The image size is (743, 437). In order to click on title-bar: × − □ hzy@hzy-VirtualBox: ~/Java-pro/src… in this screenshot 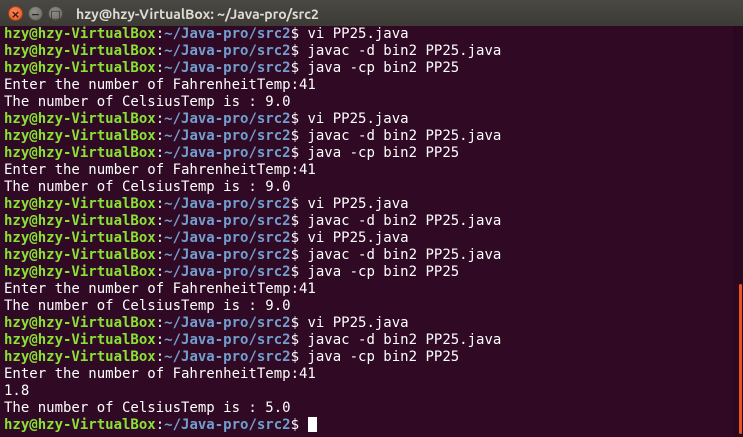, I will do `click(371, 14)`.